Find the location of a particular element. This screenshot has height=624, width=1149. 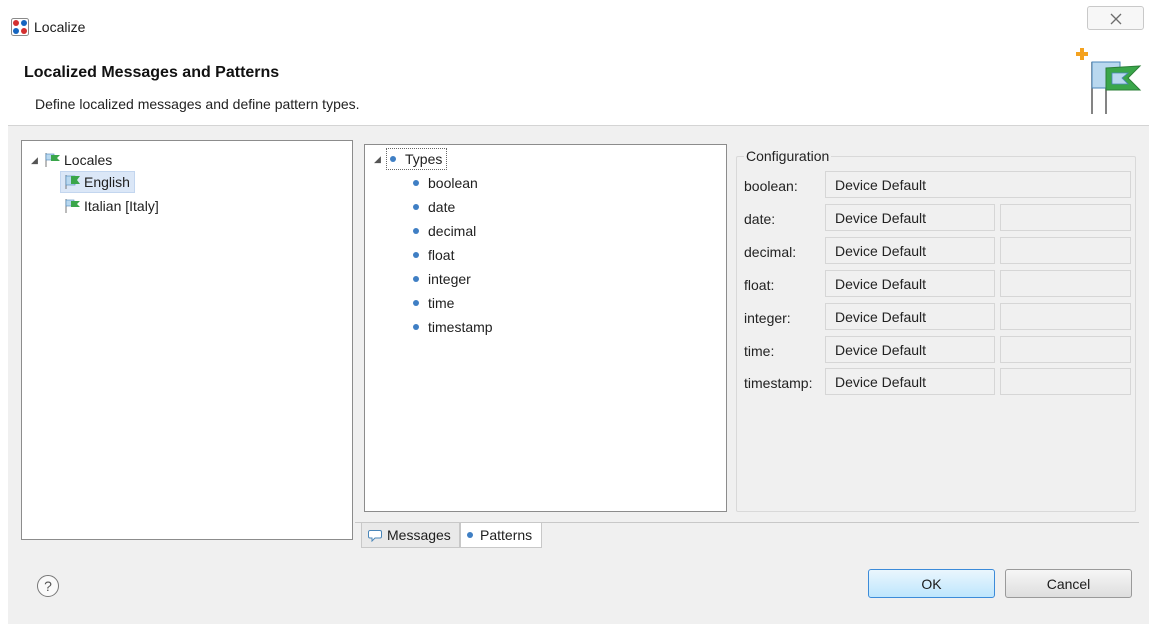

config-pattern-integer is located at coordinates (1065, 316).